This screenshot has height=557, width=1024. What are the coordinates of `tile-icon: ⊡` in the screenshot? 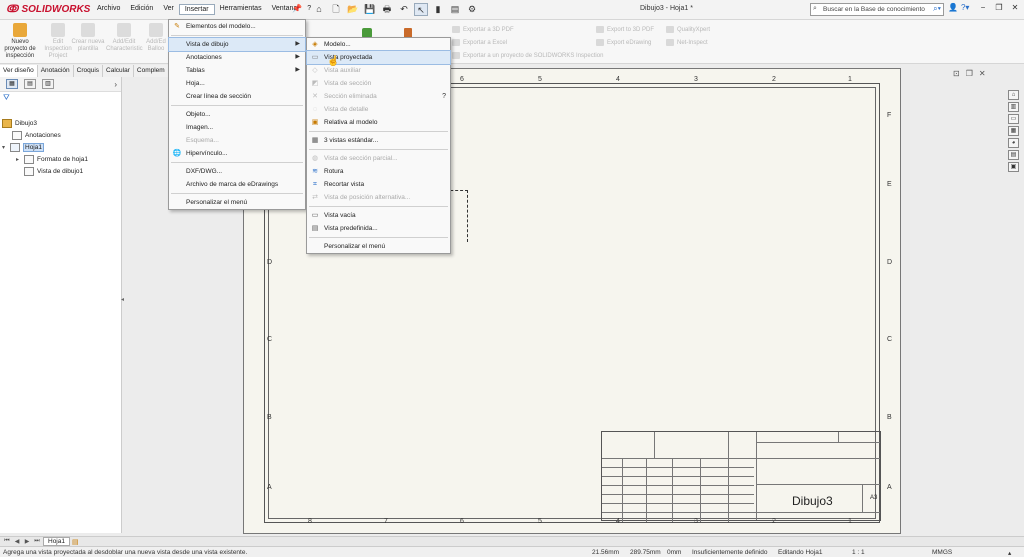 It's located at (956, 73).